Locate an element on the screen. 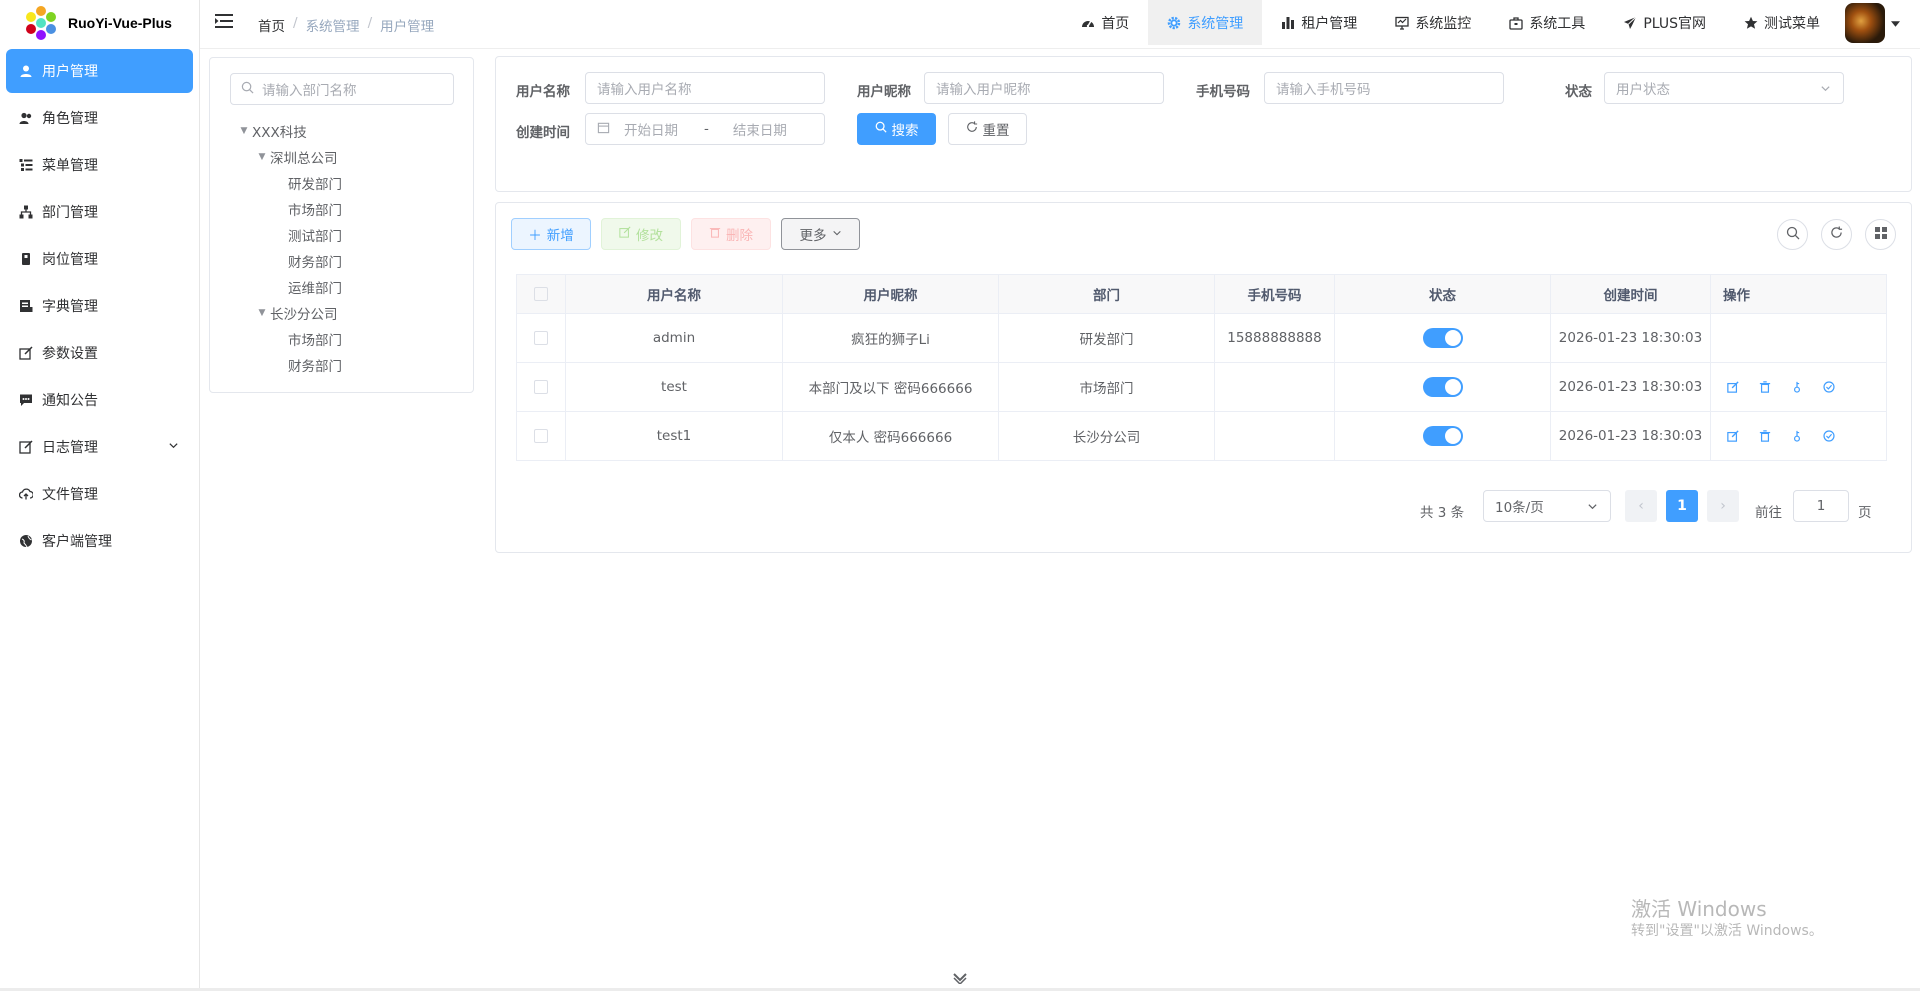 The image size is (1920, 991). date-range-picker: 开始日期 - 结束日期 is located at coordinates (705, 129).